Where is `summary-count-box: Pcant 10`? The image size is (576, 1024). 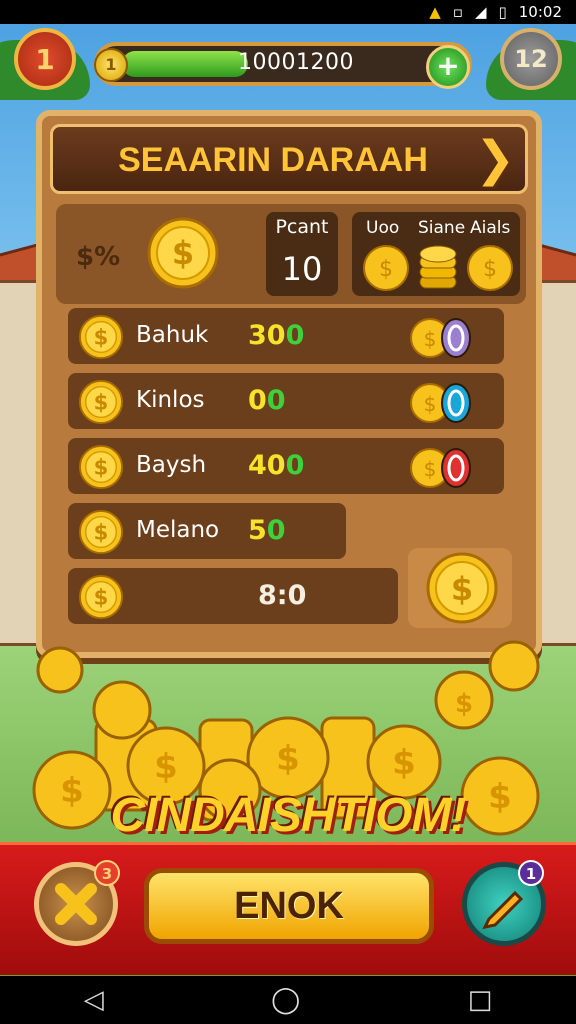 summary-count-box: Pcant 10 is located at coordinates (302, 254).